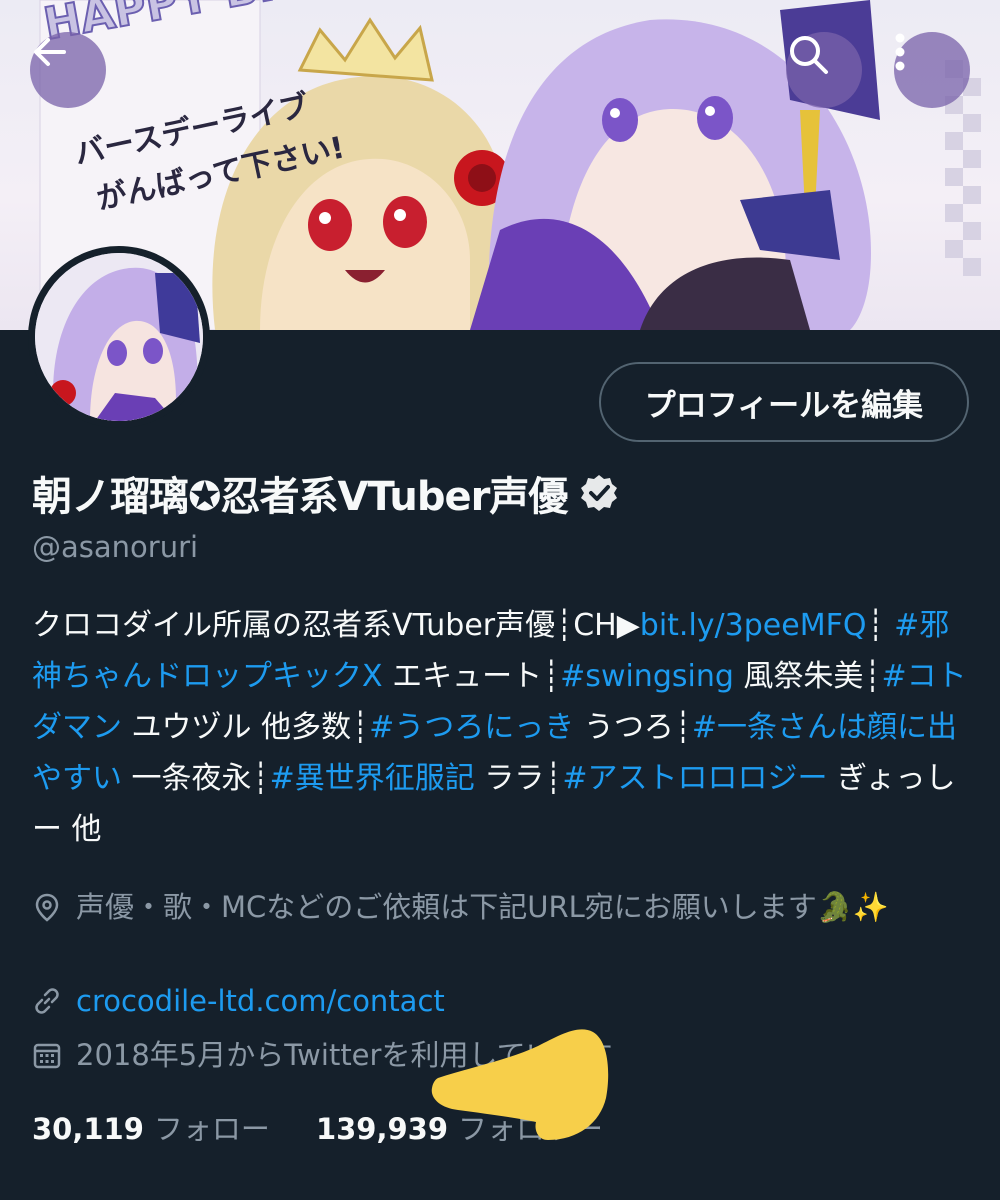 The height and width of the screenshot is (1200, 1000). What do you see at coordinates (47, 1056) in the screenshot?
I see `calendar-icon` at bounding box center [47, 1056].